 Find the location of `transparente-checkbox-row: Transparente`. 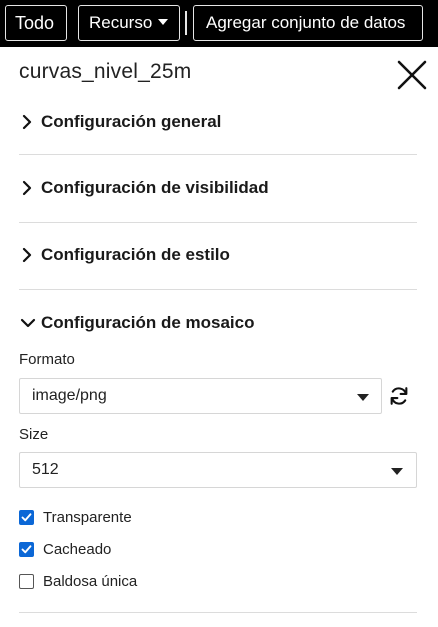

transparente-checkbox-row: Transparente is located at coordinates (75, 517).